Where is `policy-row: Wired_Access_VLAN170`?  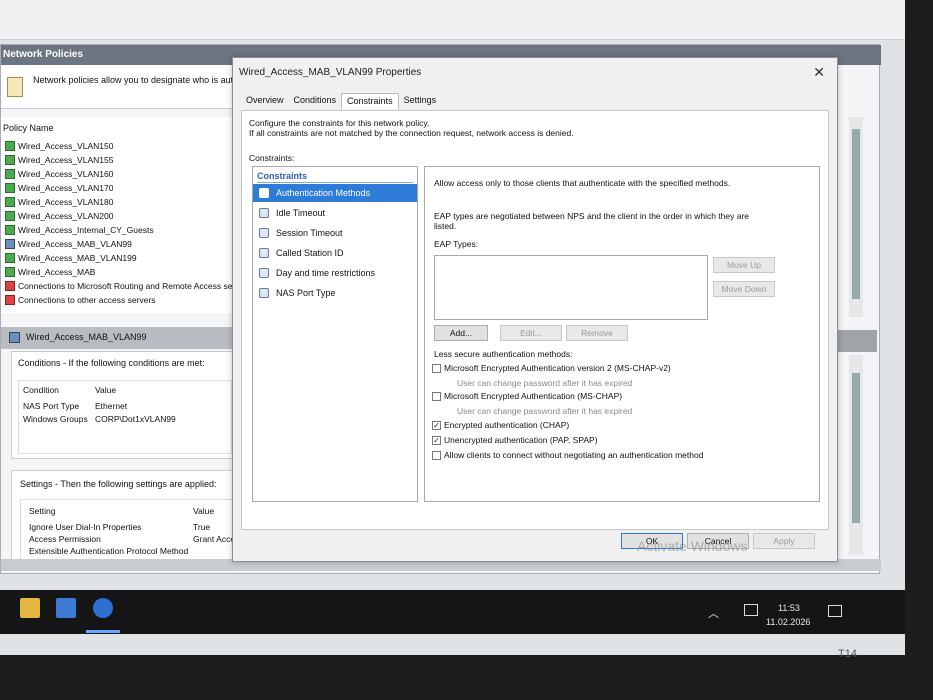 policy-row: Wired_Access_VLAN170 is located at coordinates (59, 187).